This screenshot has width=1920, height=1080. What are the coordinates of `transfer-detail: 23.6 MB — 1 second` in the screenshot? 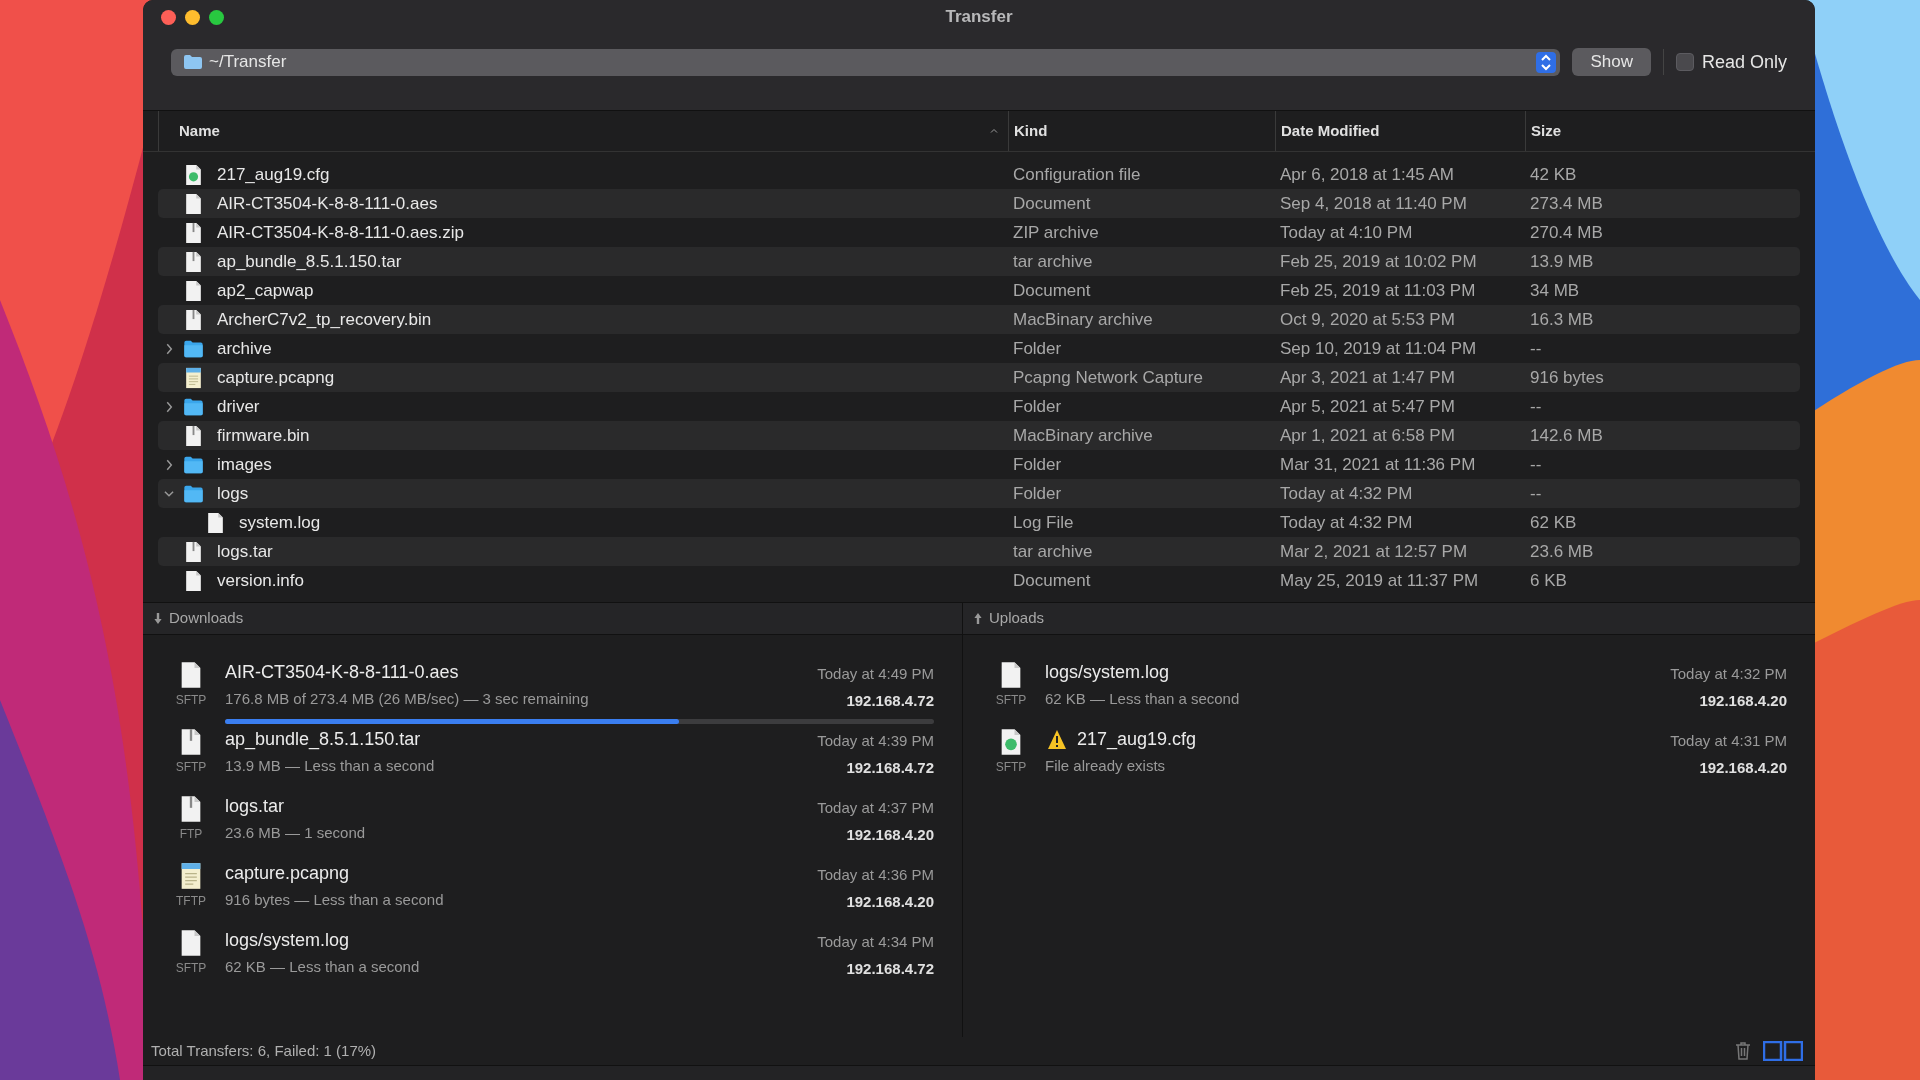 It's located at (296, 833).